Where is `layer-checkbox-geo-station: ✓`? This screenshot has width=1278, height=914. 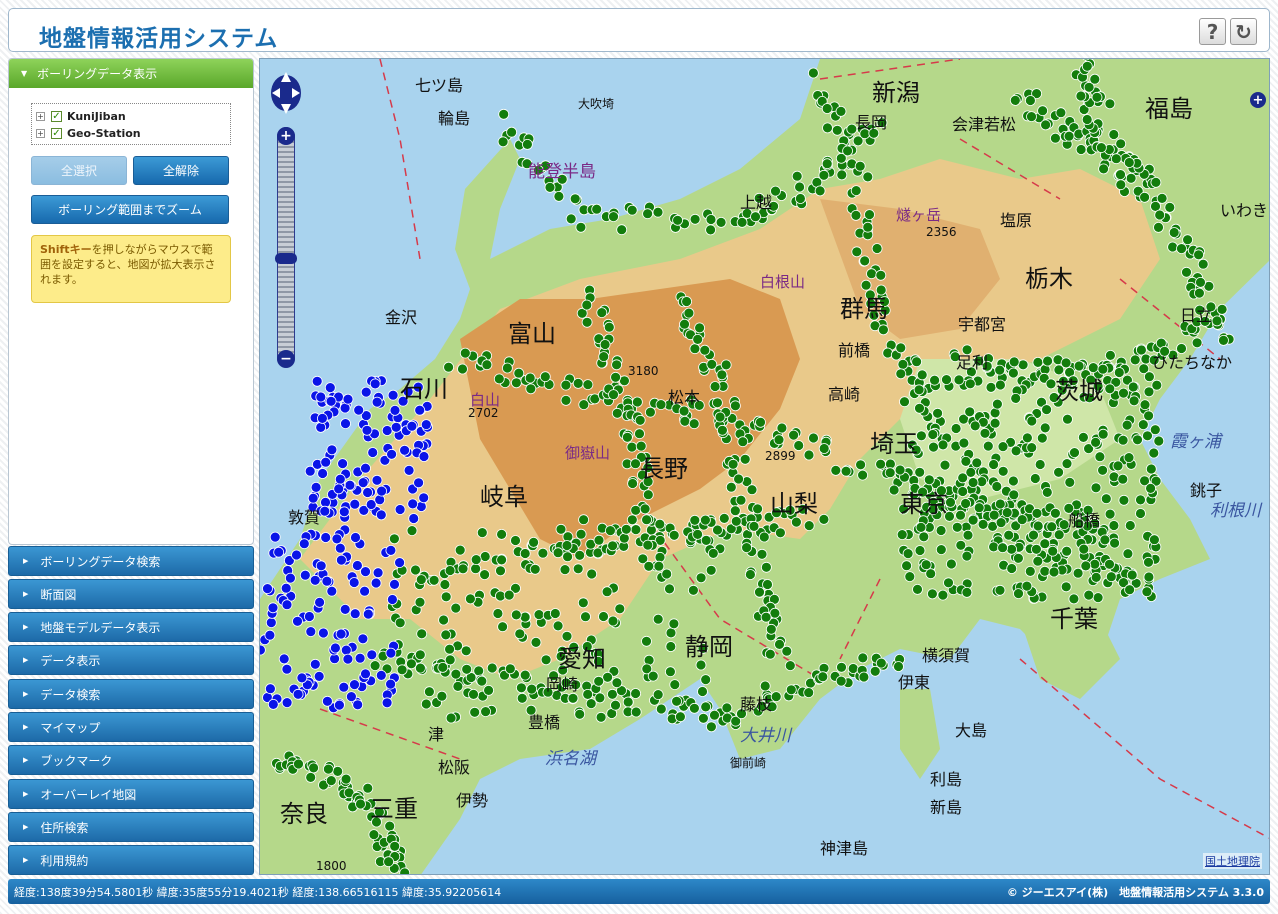
layer-checkbox-geo-station: ✓ is located at coordinates (56, 133).